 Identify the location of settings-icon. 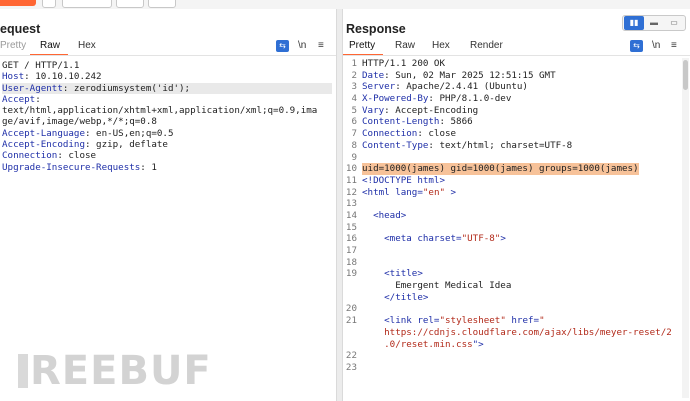
(49, 4).